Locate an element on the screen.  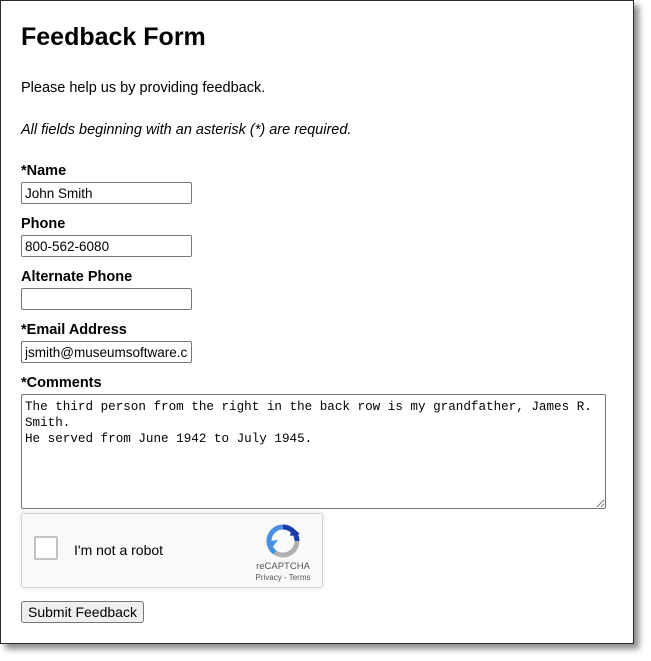
alternate-phone-input is located at coordinates (106, 299).